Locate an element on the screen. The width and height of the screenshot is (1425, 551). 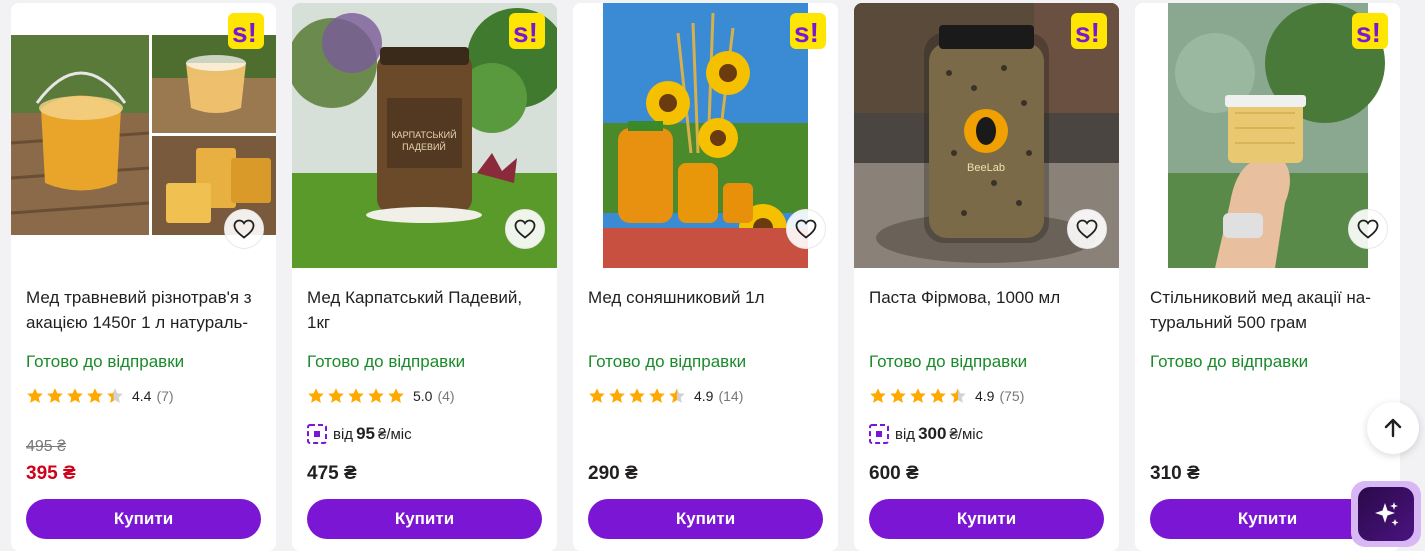
product-title: Мед Карпатський Падевий, 1кг is located at coordinates (427, 310).